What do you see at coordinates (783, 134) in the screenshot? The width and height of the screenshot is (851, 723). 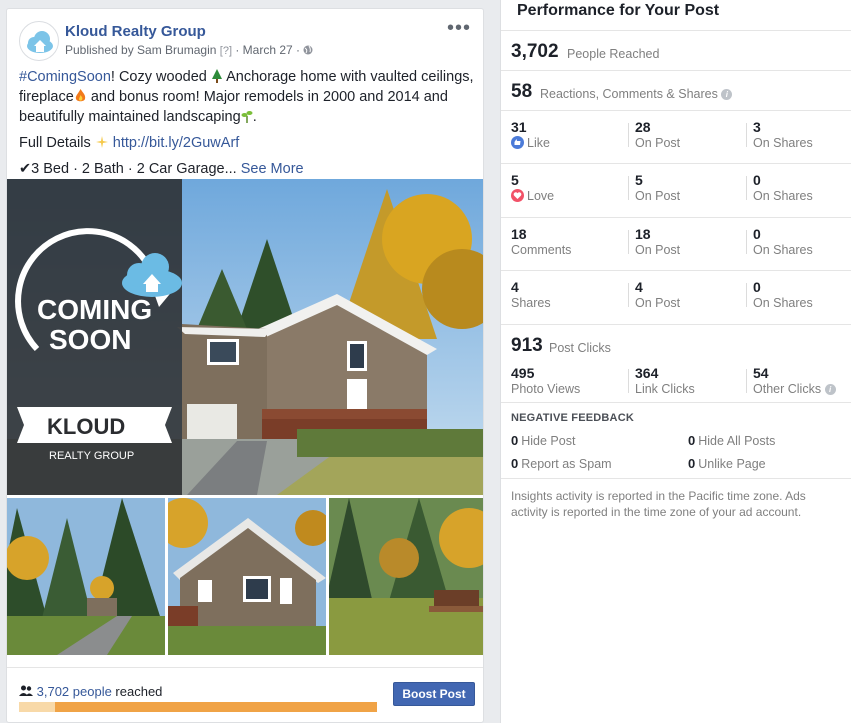 I see `reaction-on-shares: 3 On Shares` at bounding box center [783, 134].